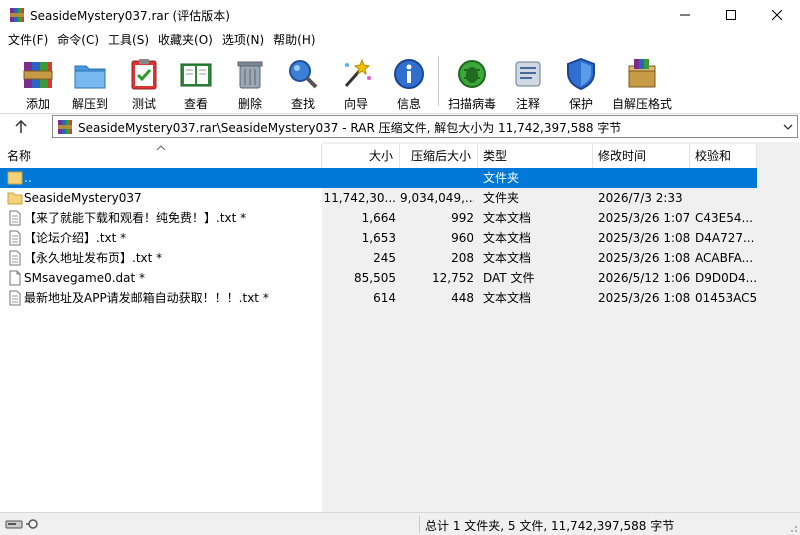 This screenshot has height=535, width=800. I want to click on column-header-name: 名称, so click(161, 156).